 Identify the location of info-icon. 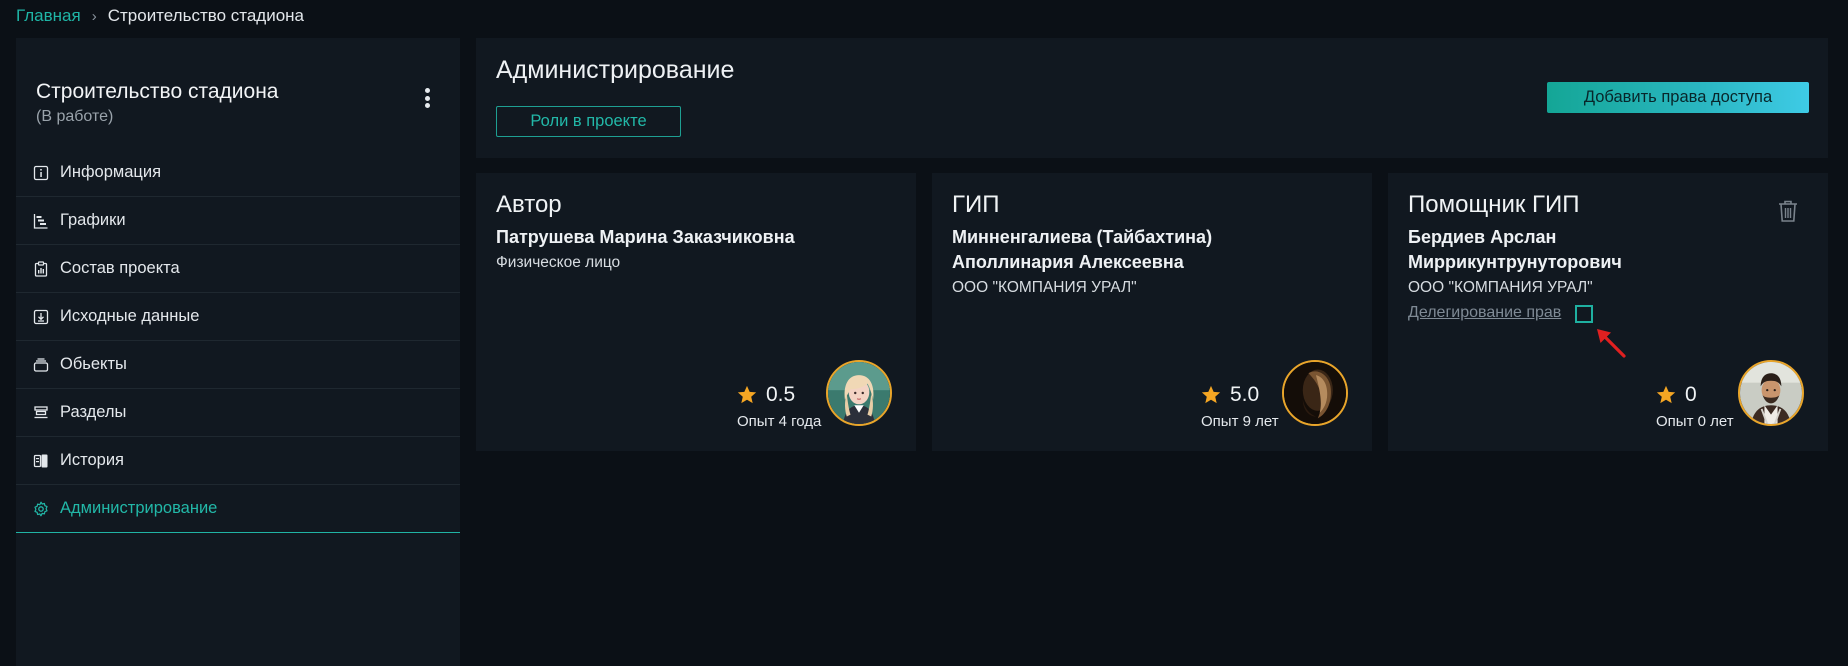
(41, 173).